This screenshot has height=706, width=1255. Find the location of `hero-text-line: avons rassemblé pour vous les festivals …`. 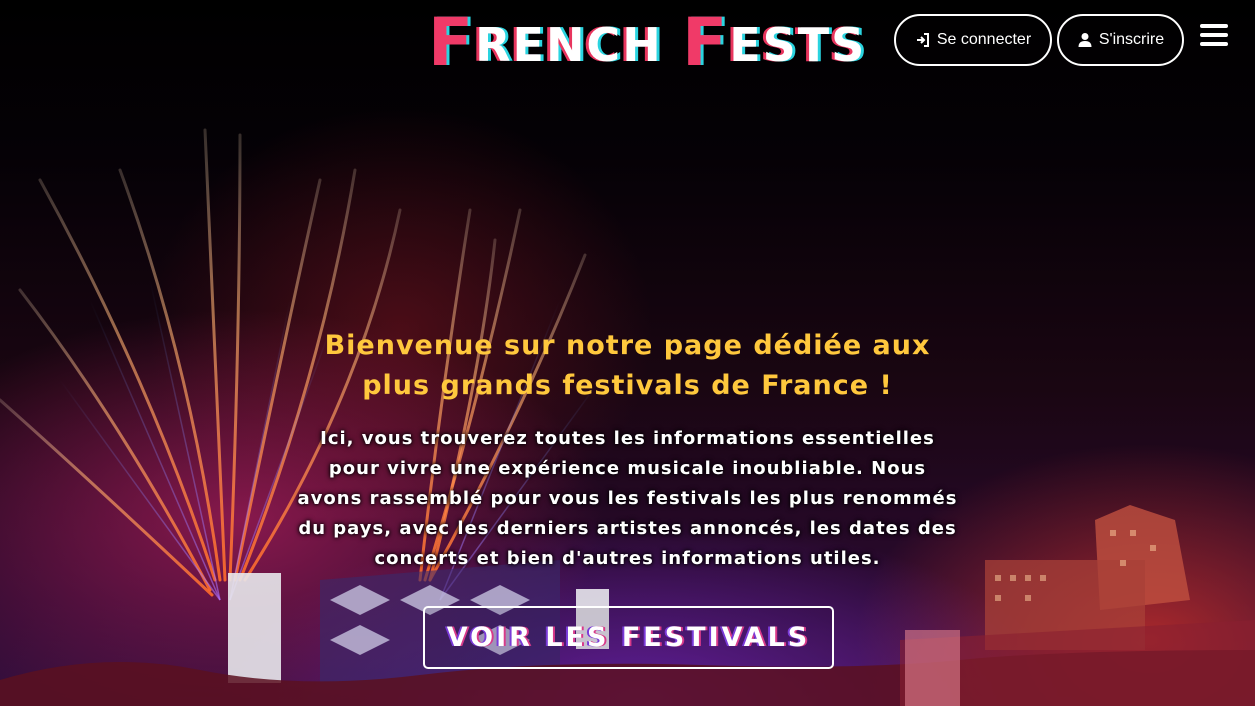

hero-text-line: avons rassemblé pour vous les festivals … is located at coordinates (627, 498).